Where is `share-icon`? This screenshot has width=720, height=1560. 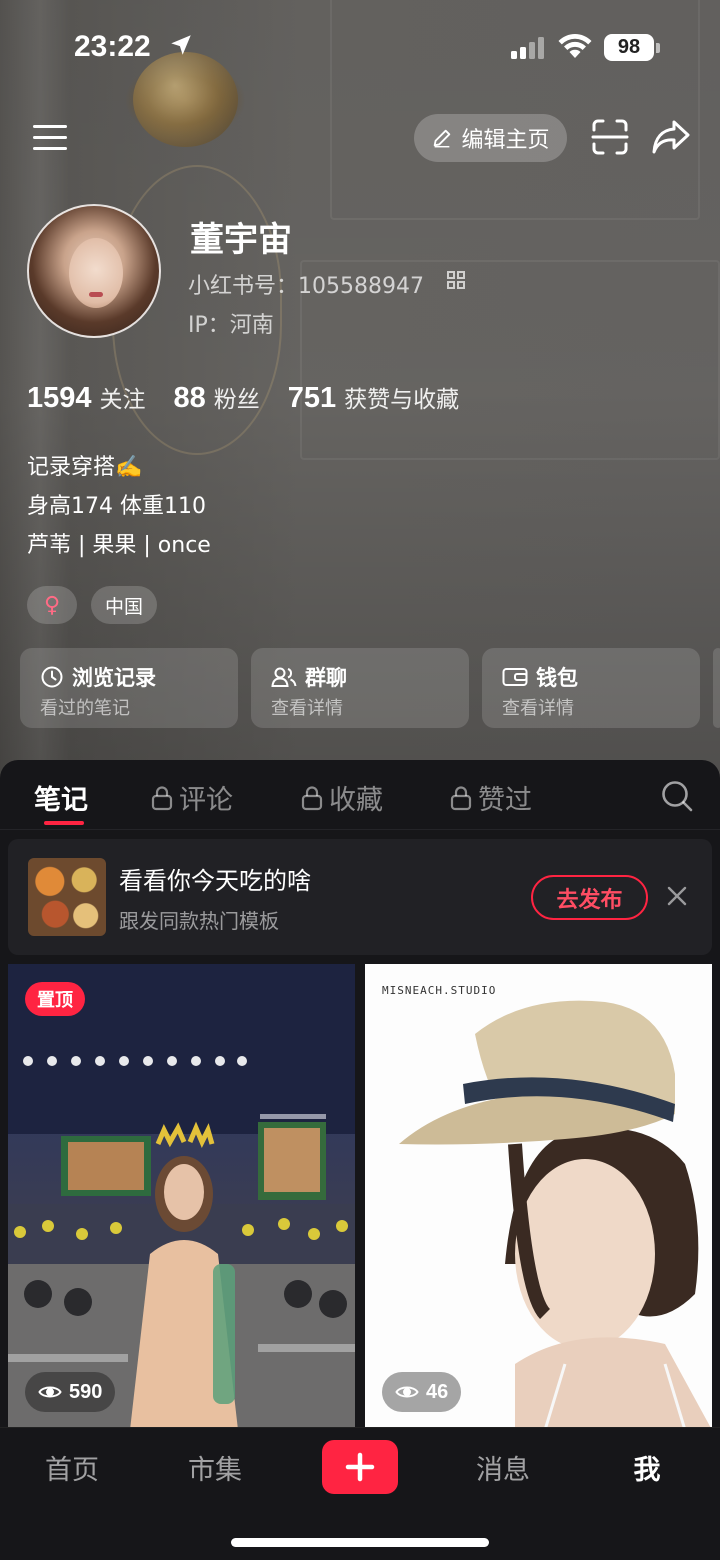 share-icon is located at coordinates (671, 139).